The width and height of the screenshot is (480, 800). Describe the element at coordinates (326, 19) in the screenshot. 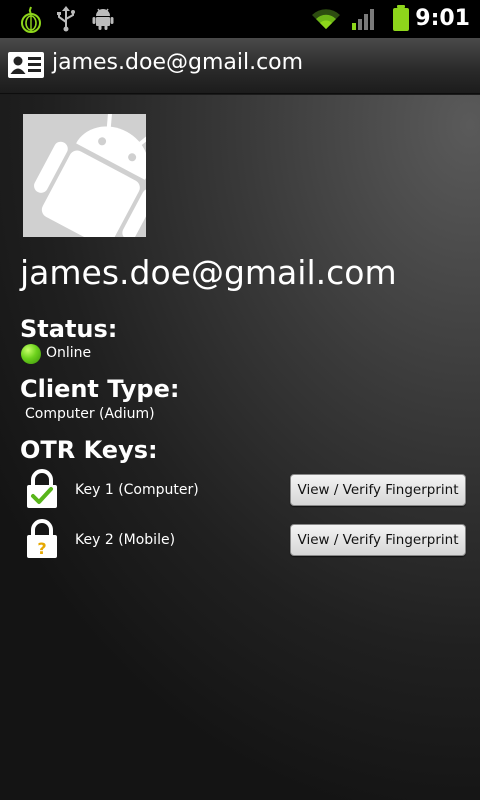

I see `wifi-icon` at that location.